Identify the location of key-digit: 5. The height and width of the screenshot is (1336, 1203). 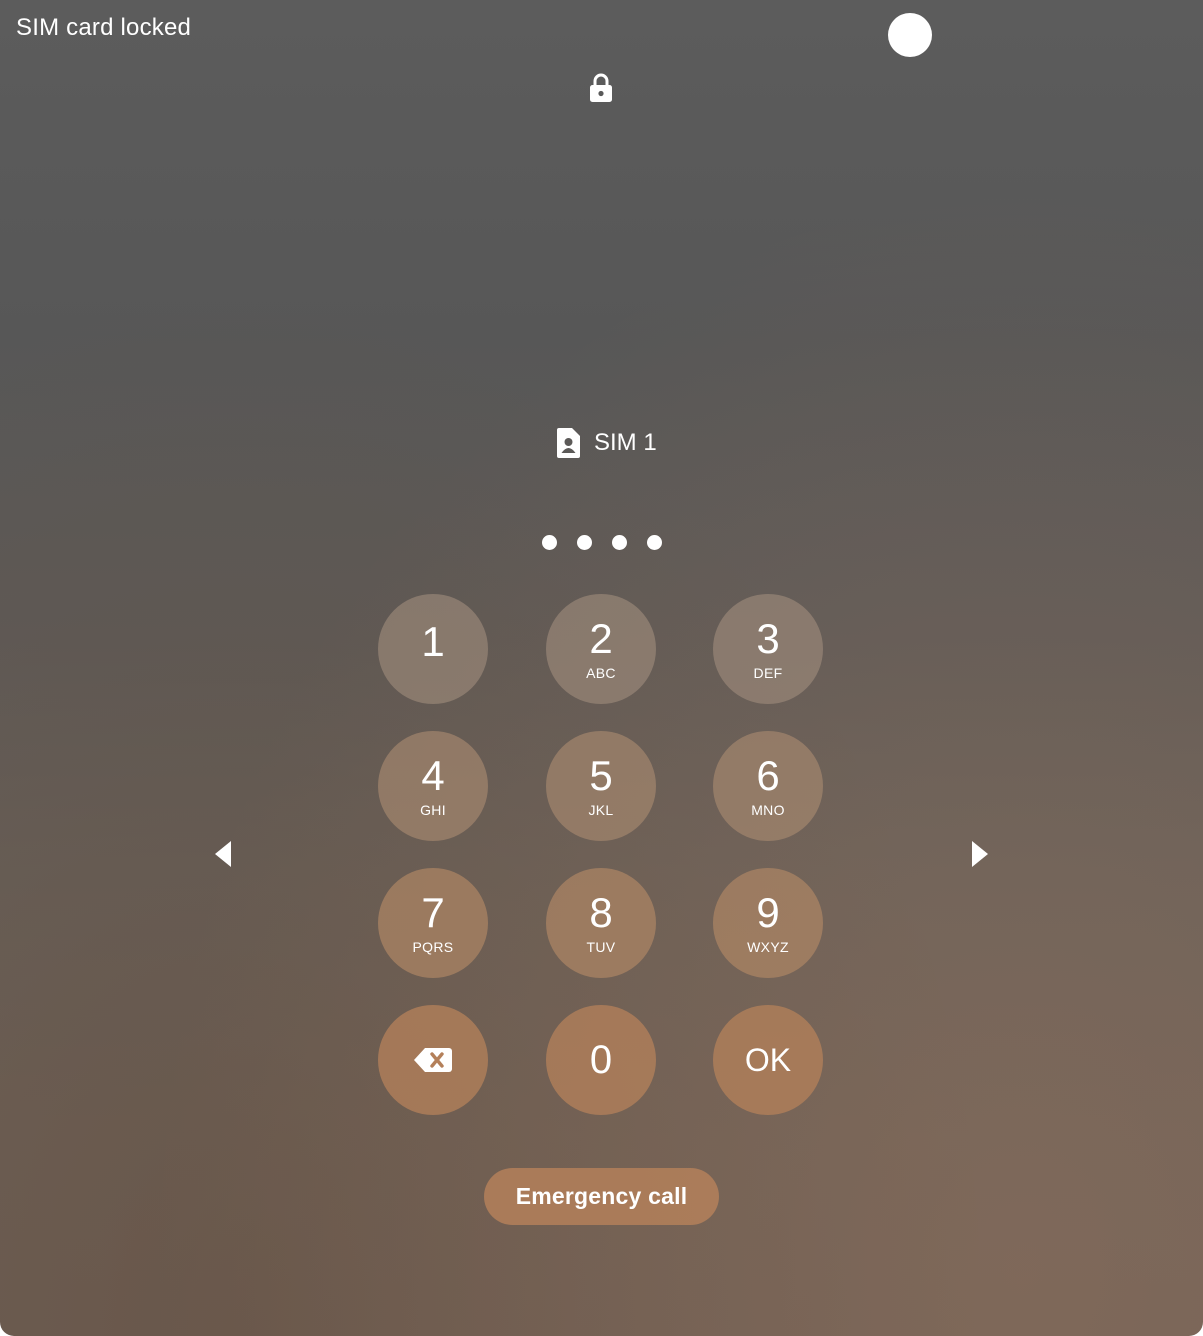
(601, 775).